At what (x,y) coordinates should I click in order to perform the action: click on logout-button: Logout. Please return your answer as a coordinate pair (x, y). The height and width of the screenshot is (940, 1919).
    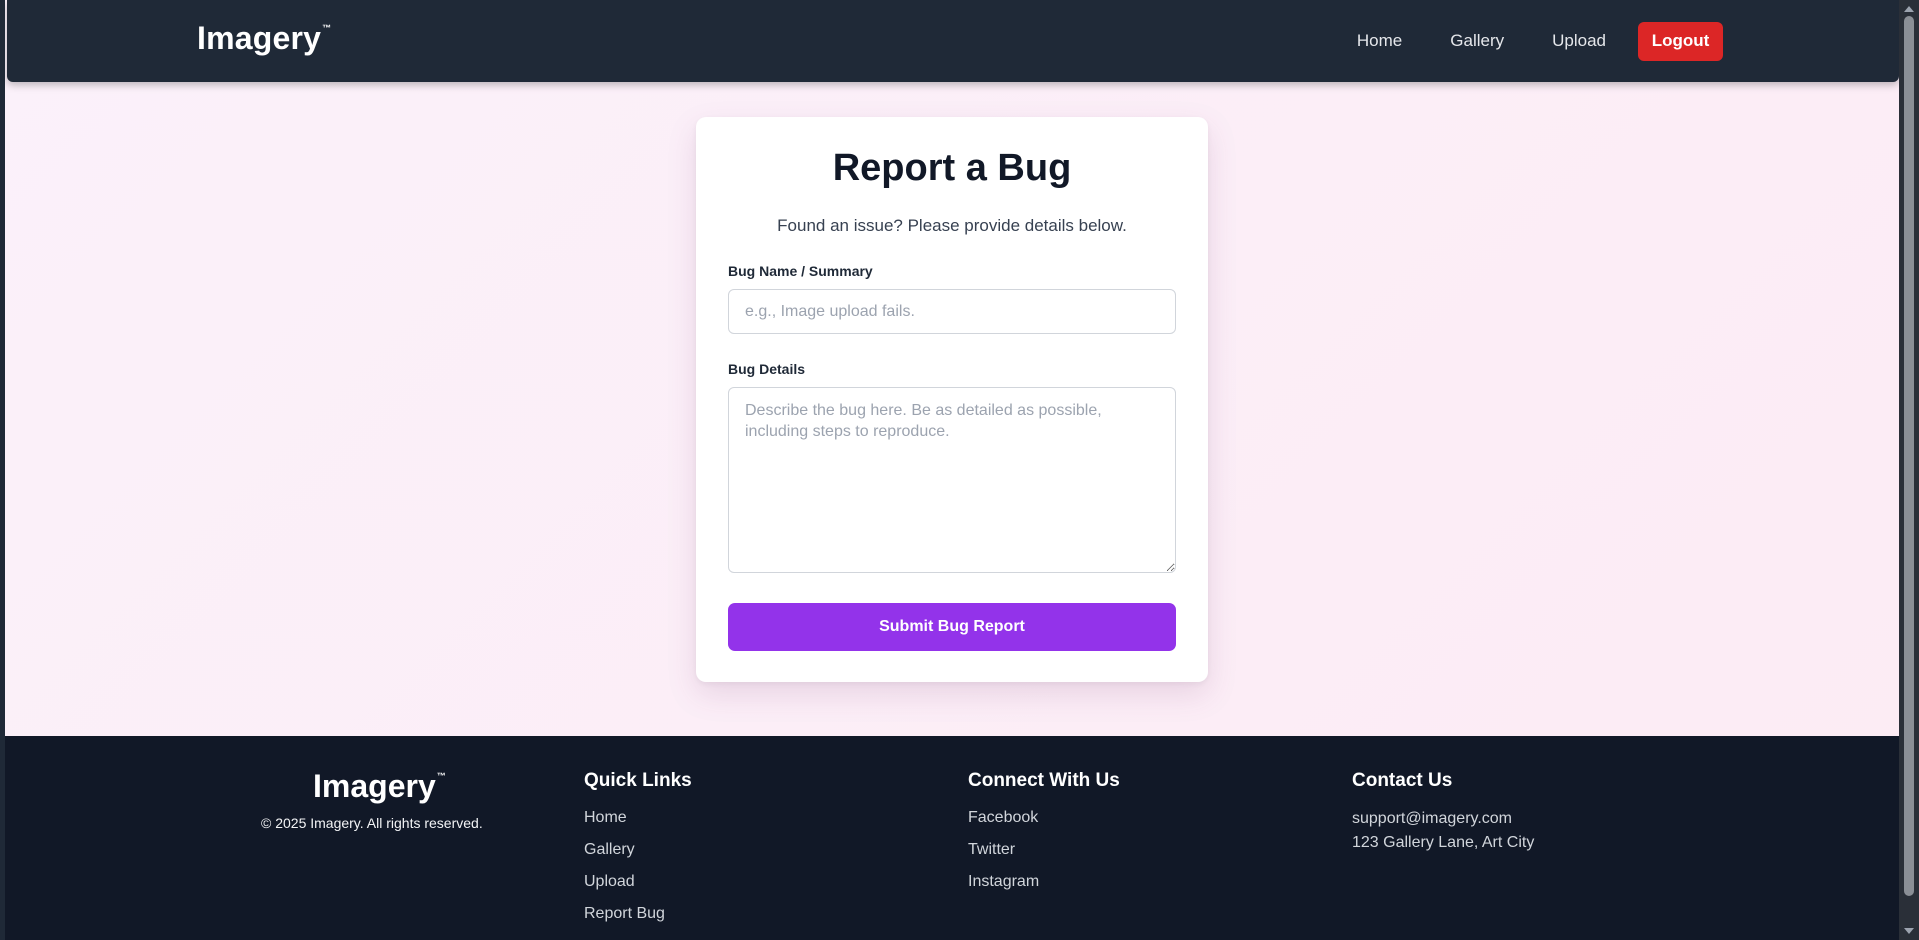
    Looking at the image, I should click on (1680, 41).